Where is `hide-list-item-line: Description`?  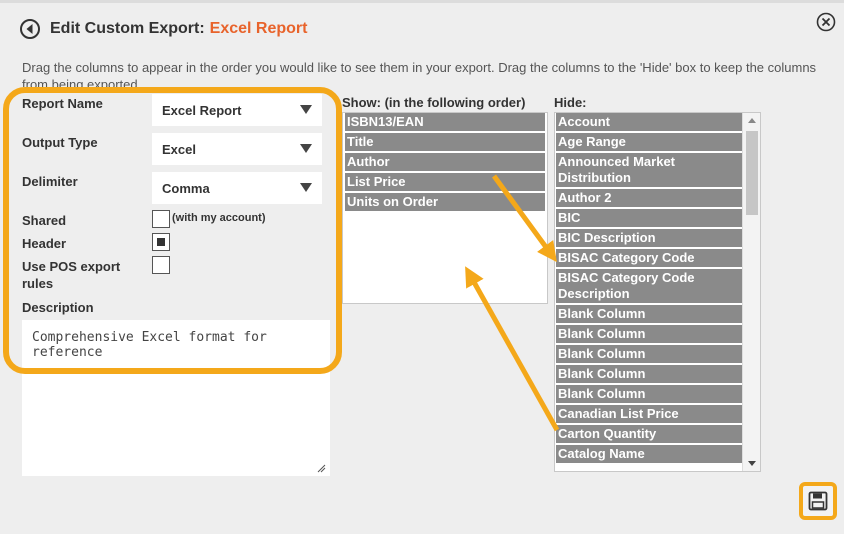
hide-list-item-line: Description is located at coordinates (594, 293).